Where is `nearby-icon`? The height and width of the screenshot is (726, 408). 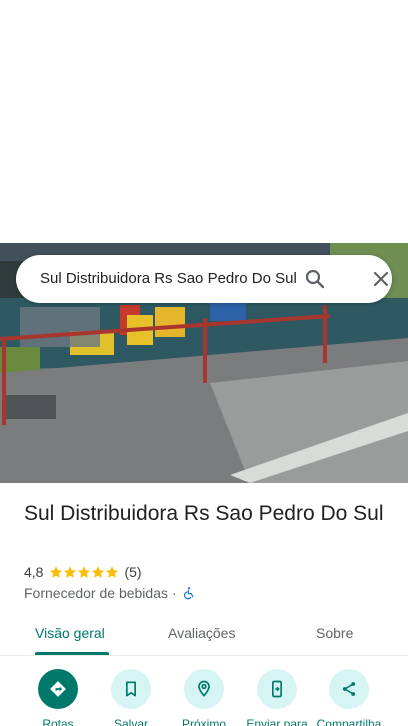 nearby-icon is located at coordinates (204, 689).